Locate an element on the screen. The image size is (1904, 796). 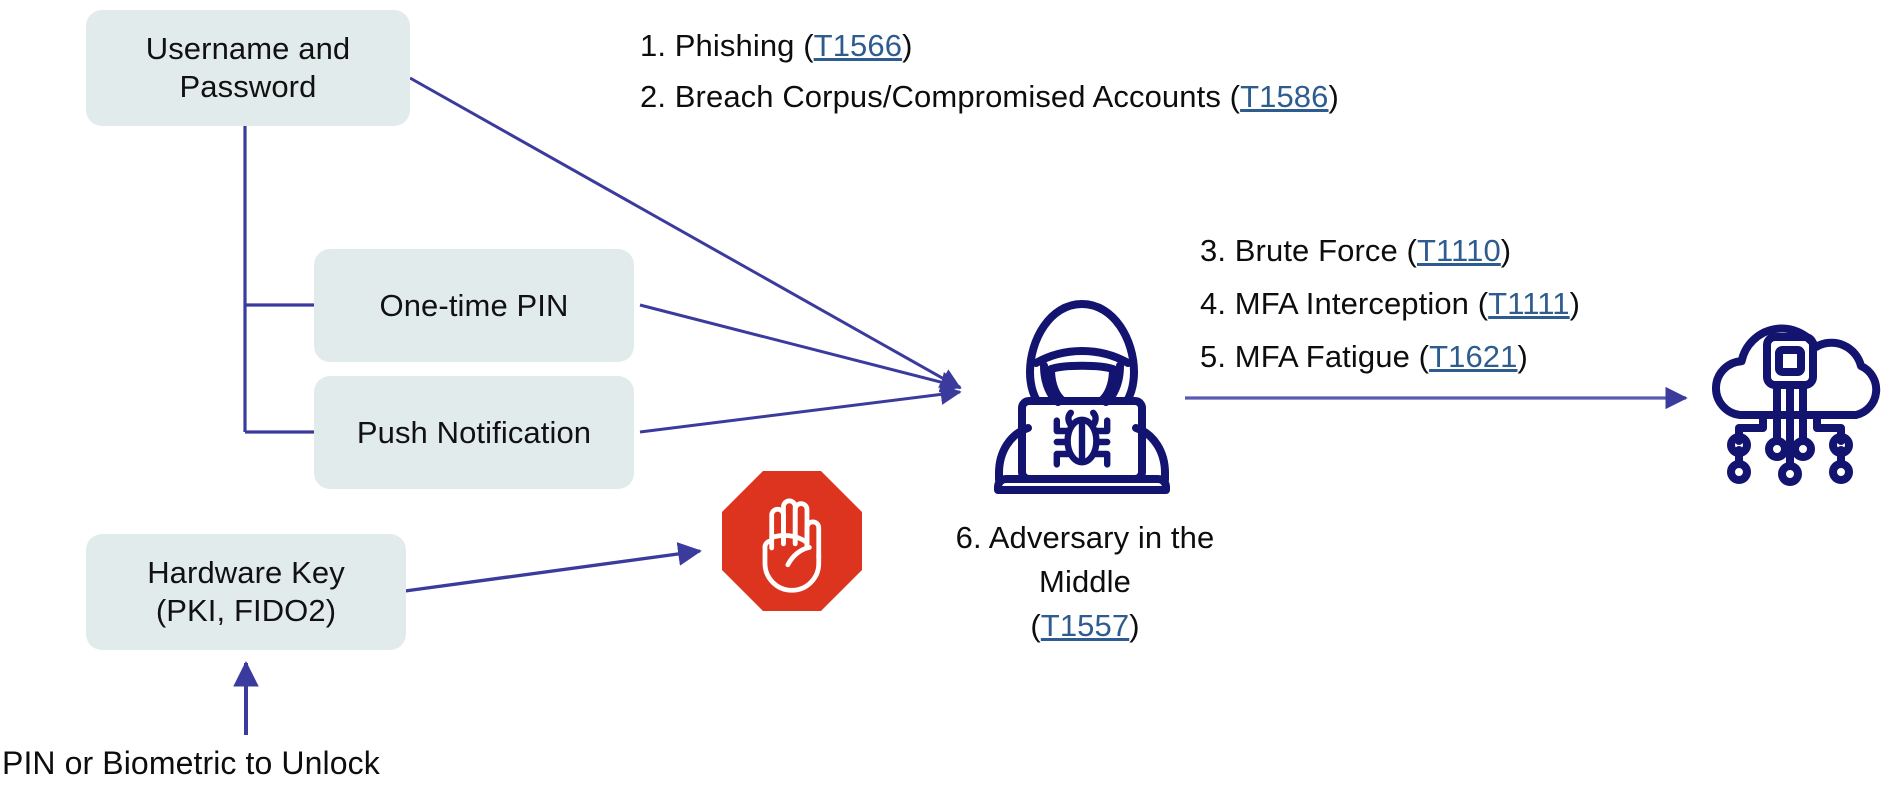
node-hardware-key-line-2: (PKI, FIDO2) is located at coordinates (246, 610).